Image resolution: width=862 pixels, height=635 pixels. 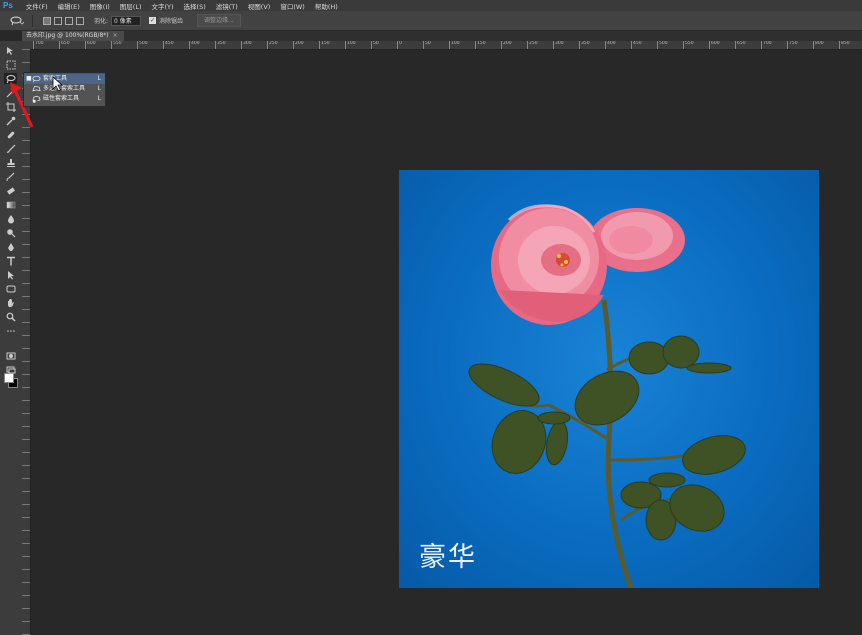 What do you see at coordinates (10, 218) in the screenshot?
I see `blur-tool` at bounding box center [10, 218].